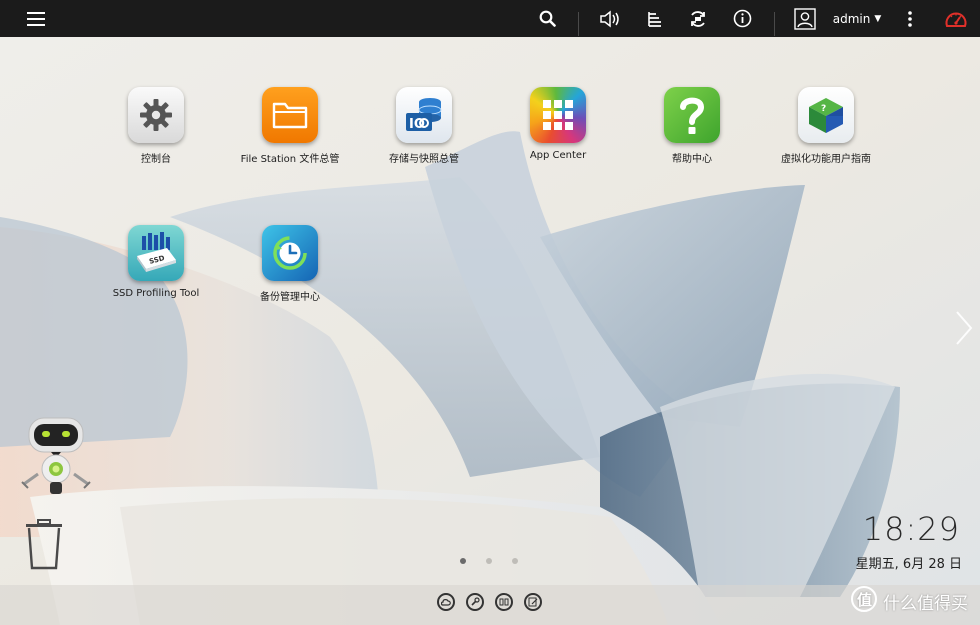 The width and height of the screenshot is (980, 625). What do you see at coordinates (925, 604) in the screenshot?
I see `watermark-text: 什么值得买` at bounding box center [925, 604].